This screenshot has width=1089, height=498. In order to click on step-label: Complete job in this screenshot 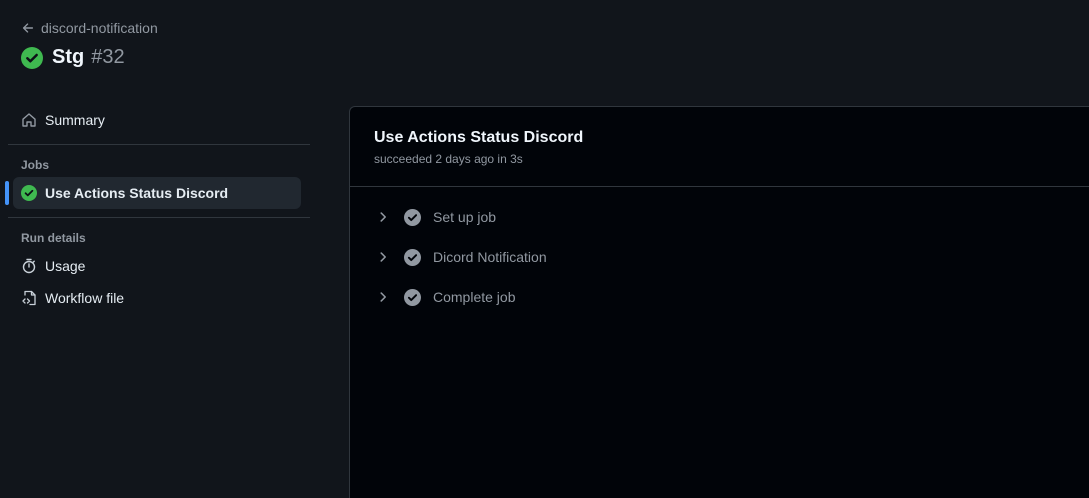, I will do `click(474, 297)`.